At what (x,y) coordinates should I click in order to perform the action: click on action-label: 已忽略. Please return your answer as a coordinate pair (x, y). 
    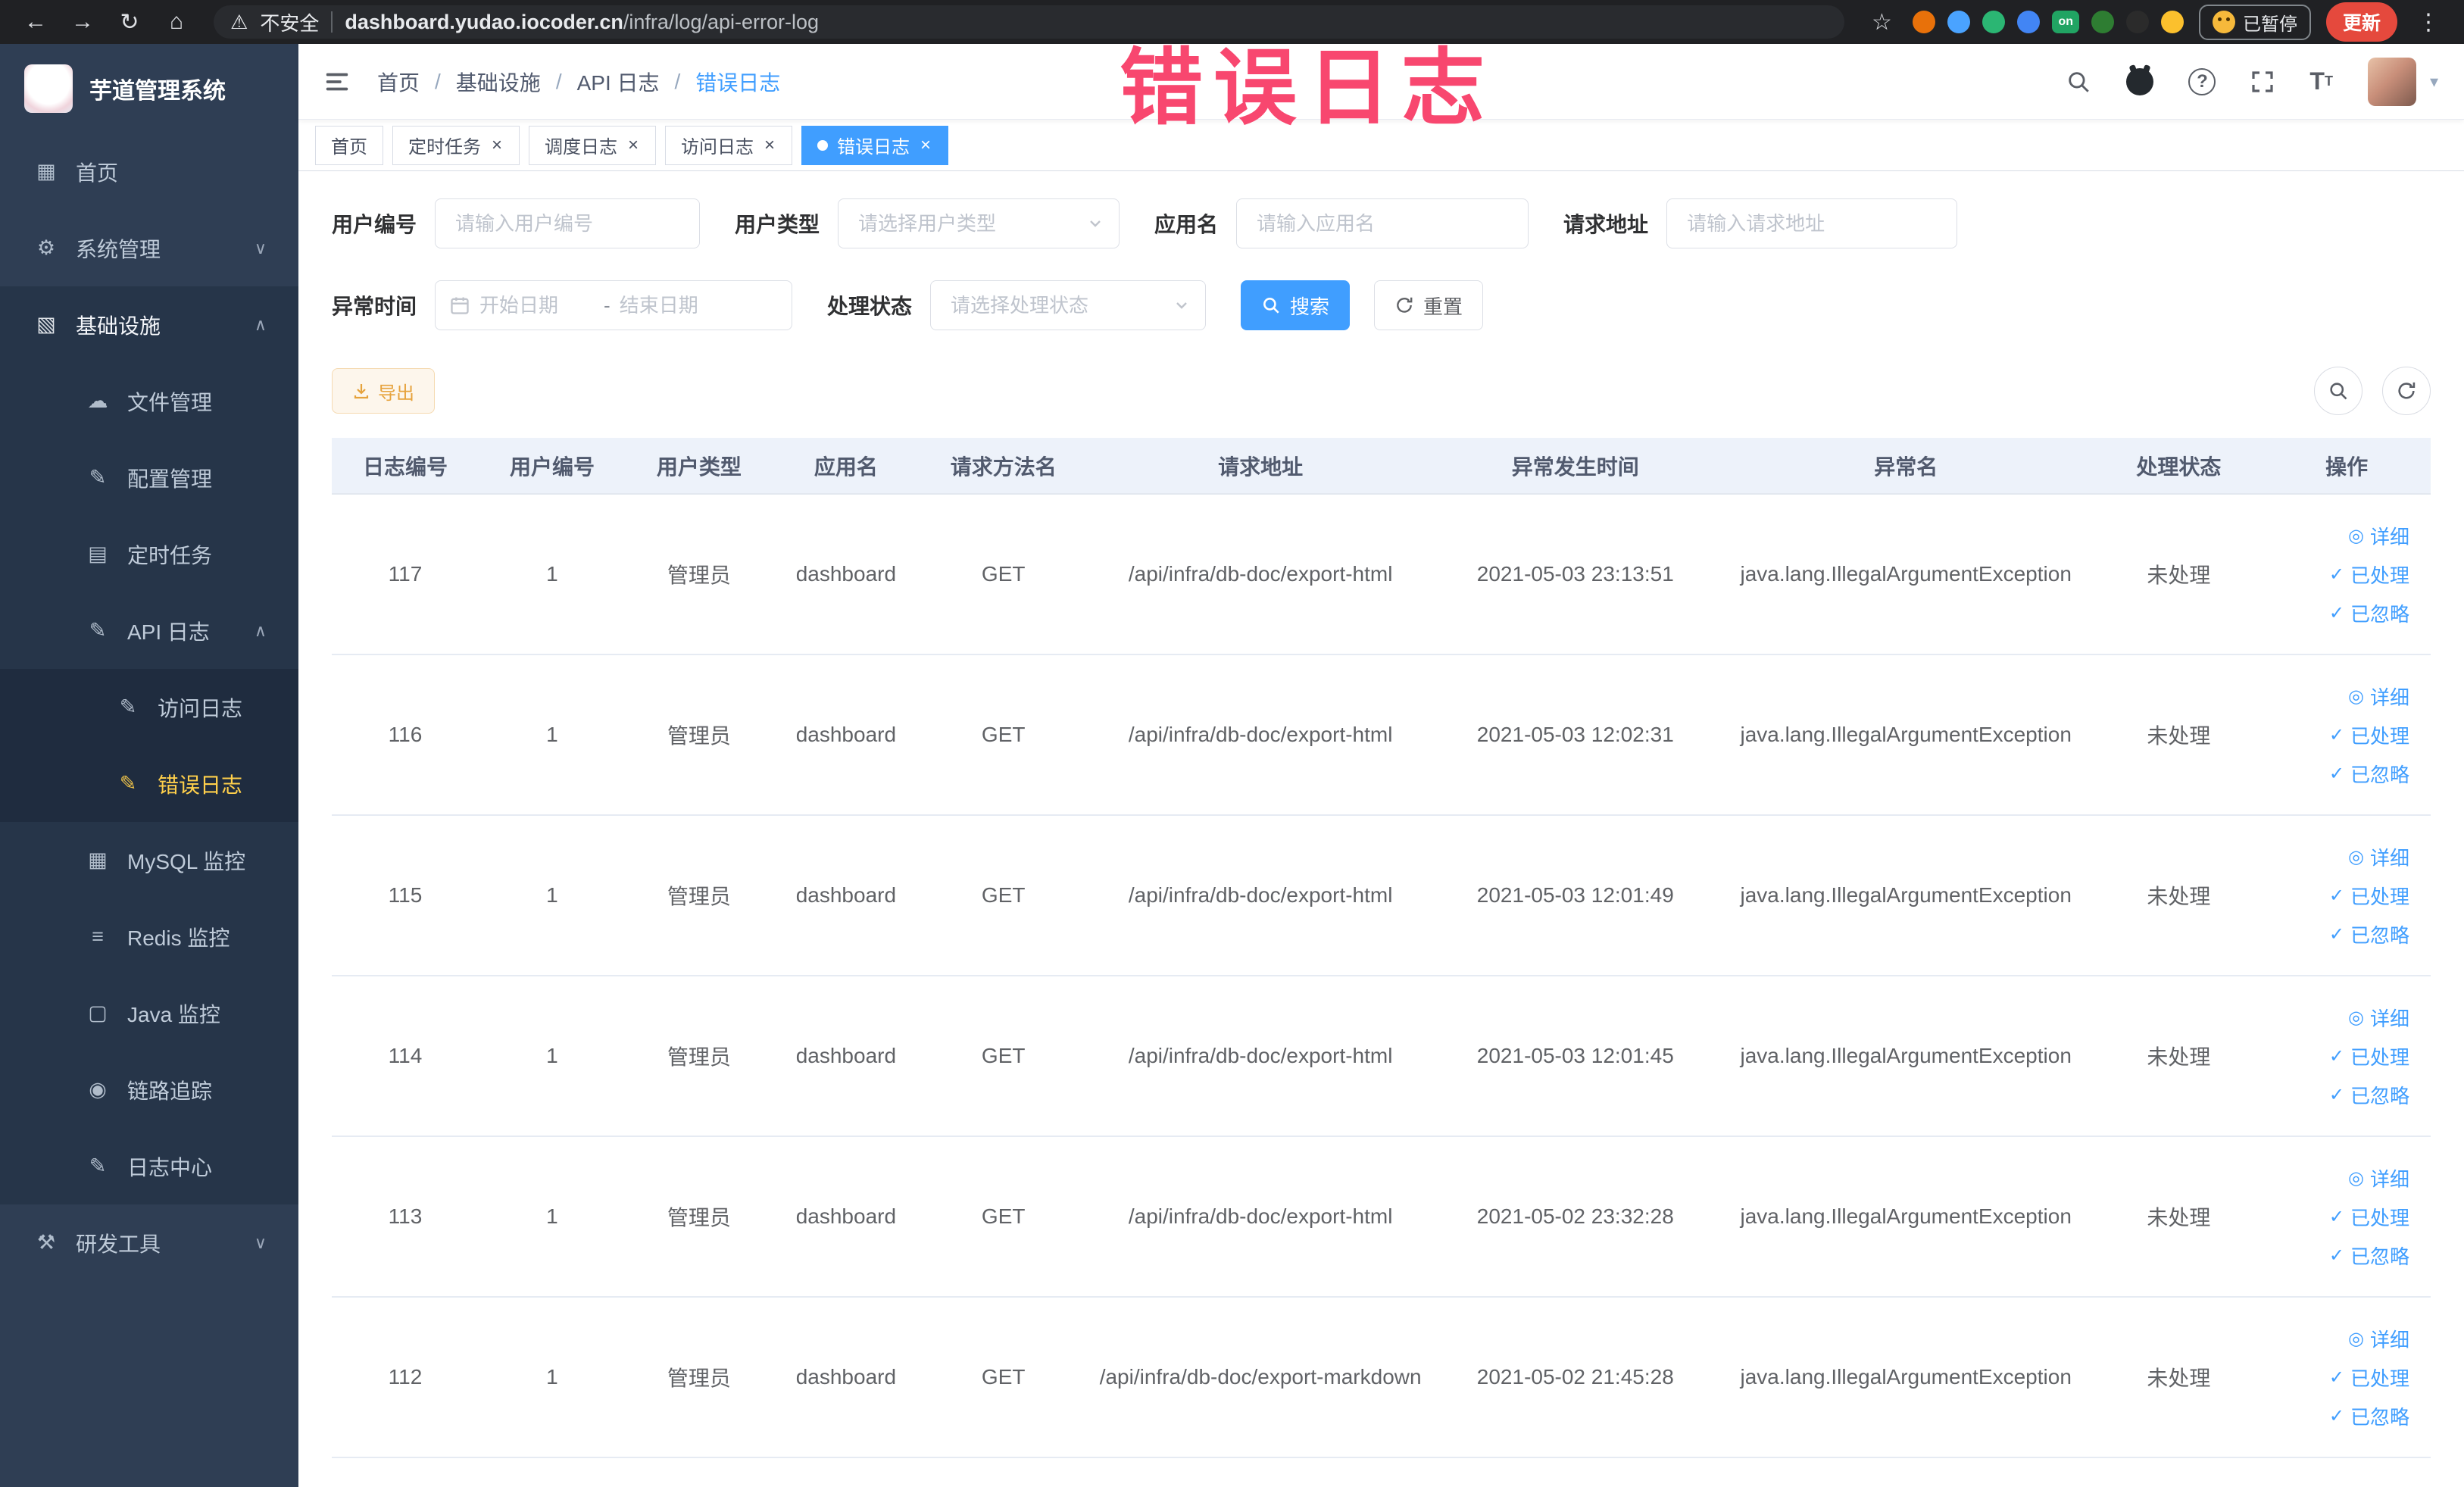
    Looking at the image, I should click on (2379, 1095).